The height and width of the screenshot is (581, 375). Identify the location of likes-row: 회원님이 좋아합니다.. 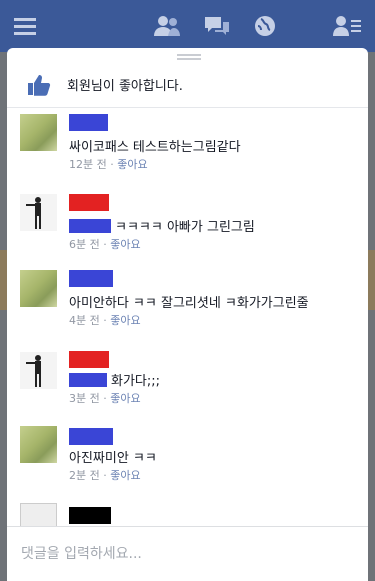
(187, 85).